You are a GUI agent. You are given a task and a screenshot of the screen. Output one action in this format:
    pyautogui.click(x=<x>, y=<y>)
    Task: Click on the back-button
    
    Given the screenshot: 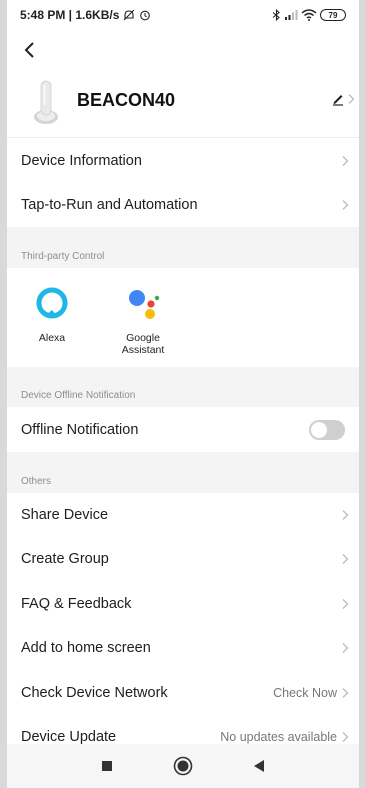 What is the action you would take?
    pyautogui.click(x=35, y=50)
    